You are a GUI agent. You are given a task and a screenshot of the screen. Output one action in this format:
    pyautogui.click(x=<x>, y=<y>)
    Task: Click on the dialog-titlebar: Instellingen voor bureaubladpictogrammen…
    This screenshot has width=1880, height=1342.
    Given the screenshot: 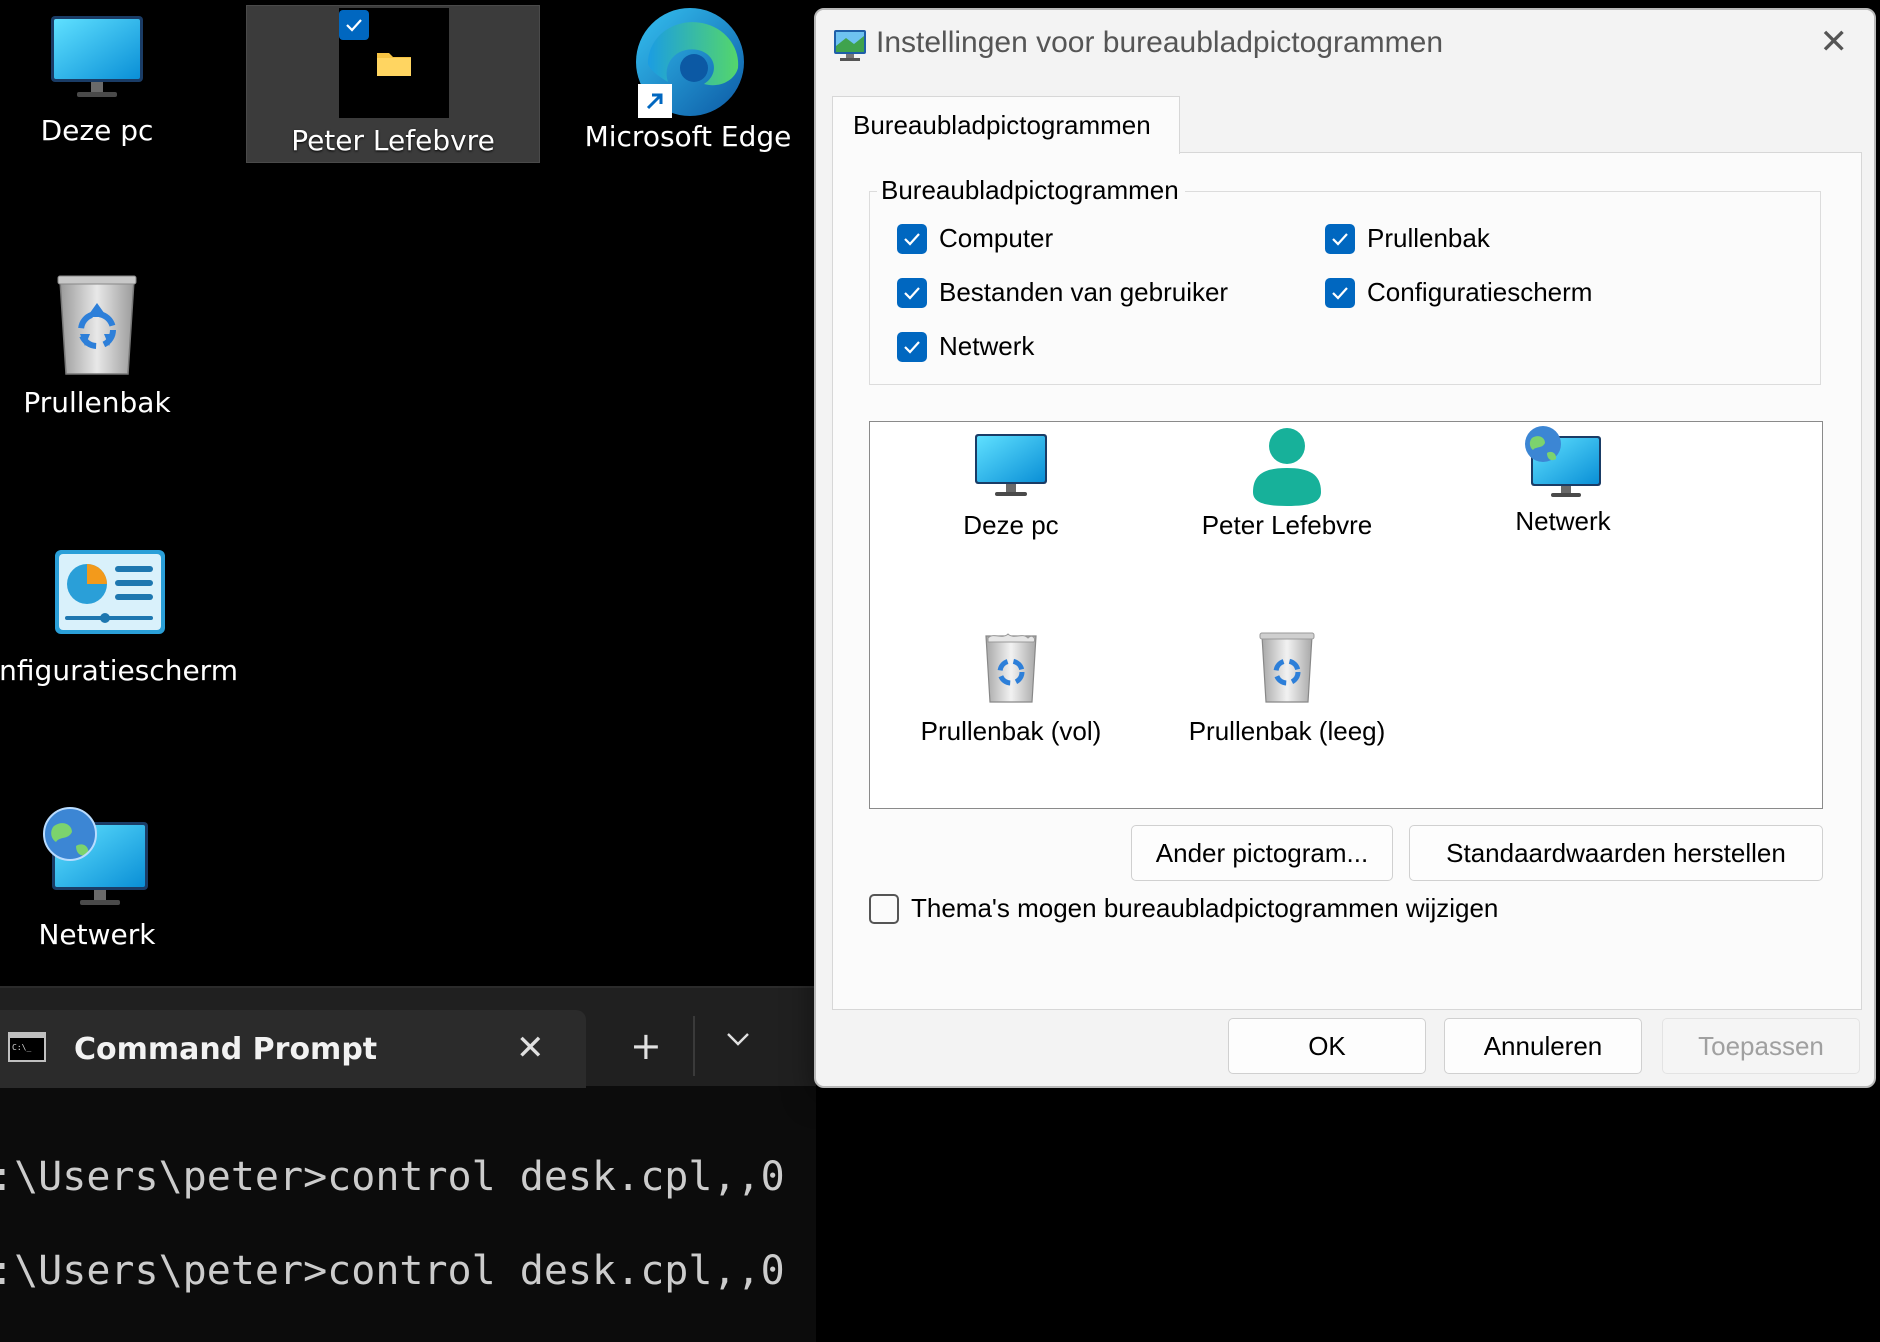 What is the action you would take?
    pyautogui.click(x=1345, y=45)
    